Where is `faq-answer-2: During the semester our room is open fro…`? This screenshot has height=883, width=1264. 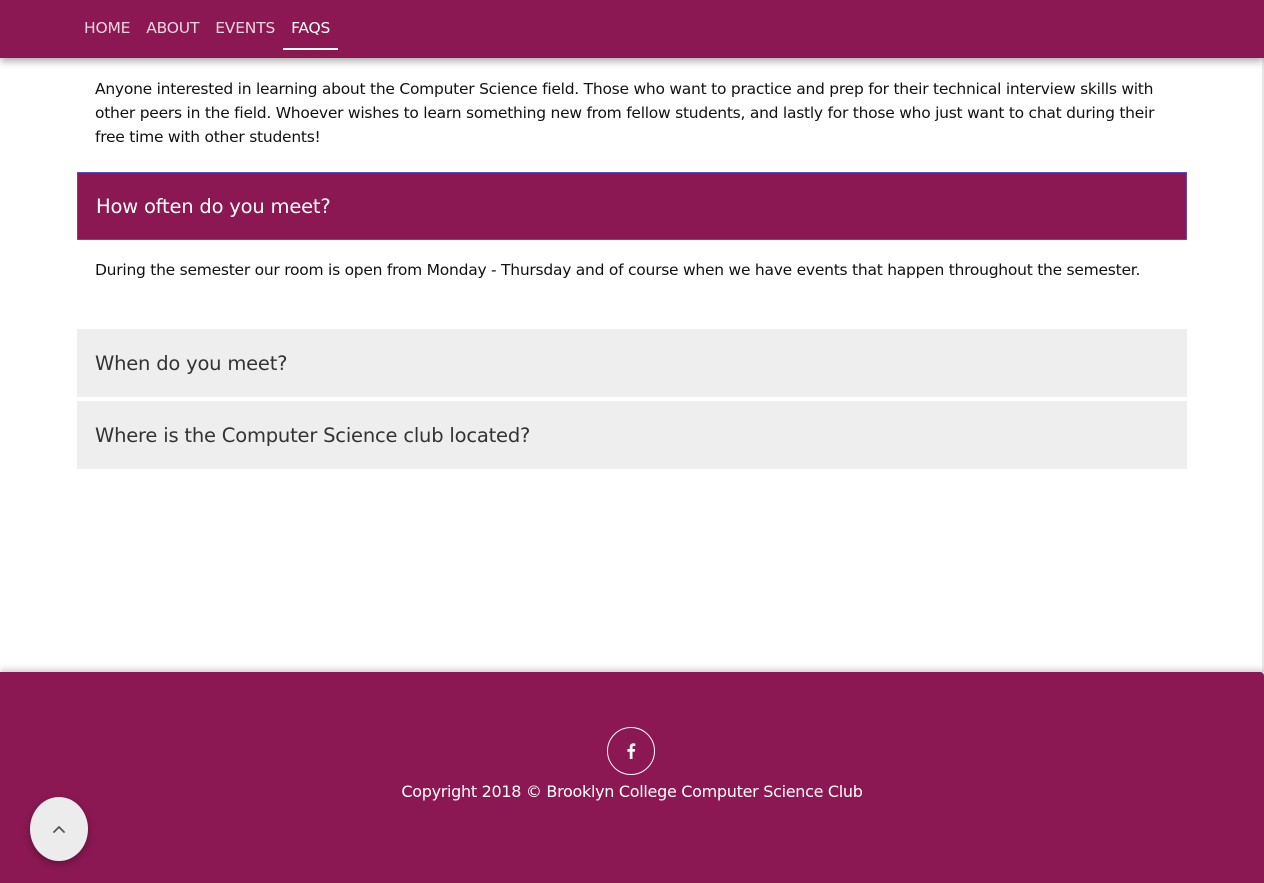
faq-answer-2: During the semester our room is open fro… is located at coordinates (618, 270).